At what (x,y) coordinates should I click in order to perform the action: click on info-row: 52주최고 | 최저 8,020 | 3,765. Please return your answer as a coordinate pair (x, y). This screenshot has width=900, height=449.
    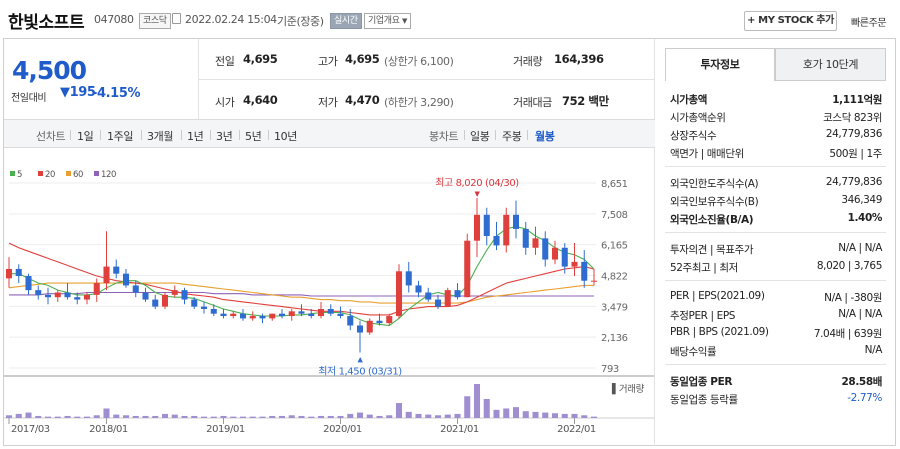
    Looking at the image, I should click on (776, 268).